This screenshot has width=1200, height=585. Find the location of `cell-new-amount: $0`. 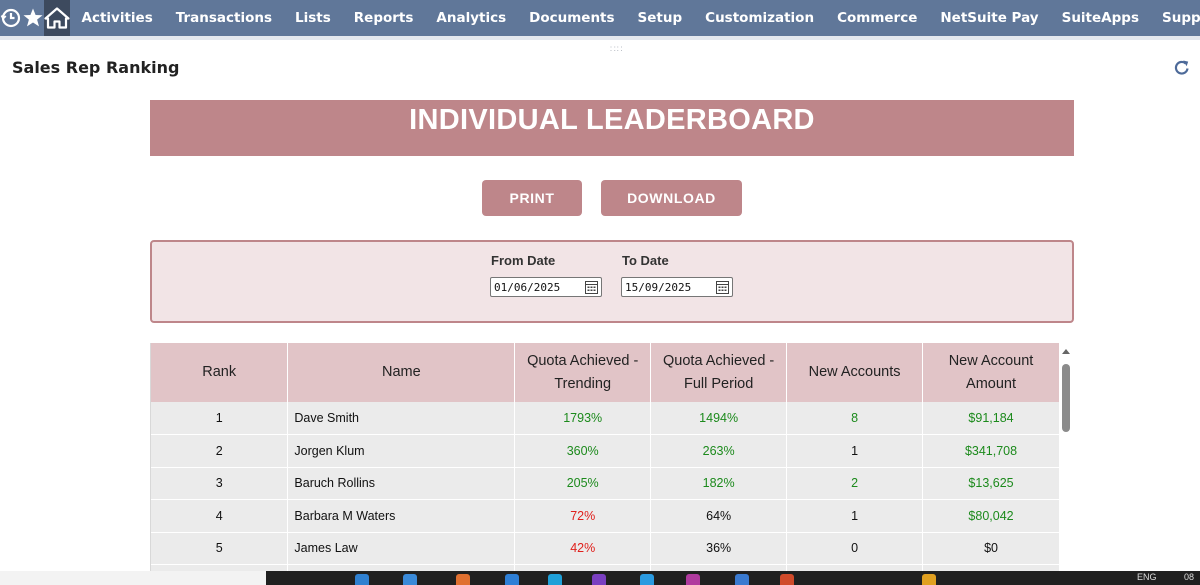

cell-new-amount: $0 is located at coordinates (990, 548).